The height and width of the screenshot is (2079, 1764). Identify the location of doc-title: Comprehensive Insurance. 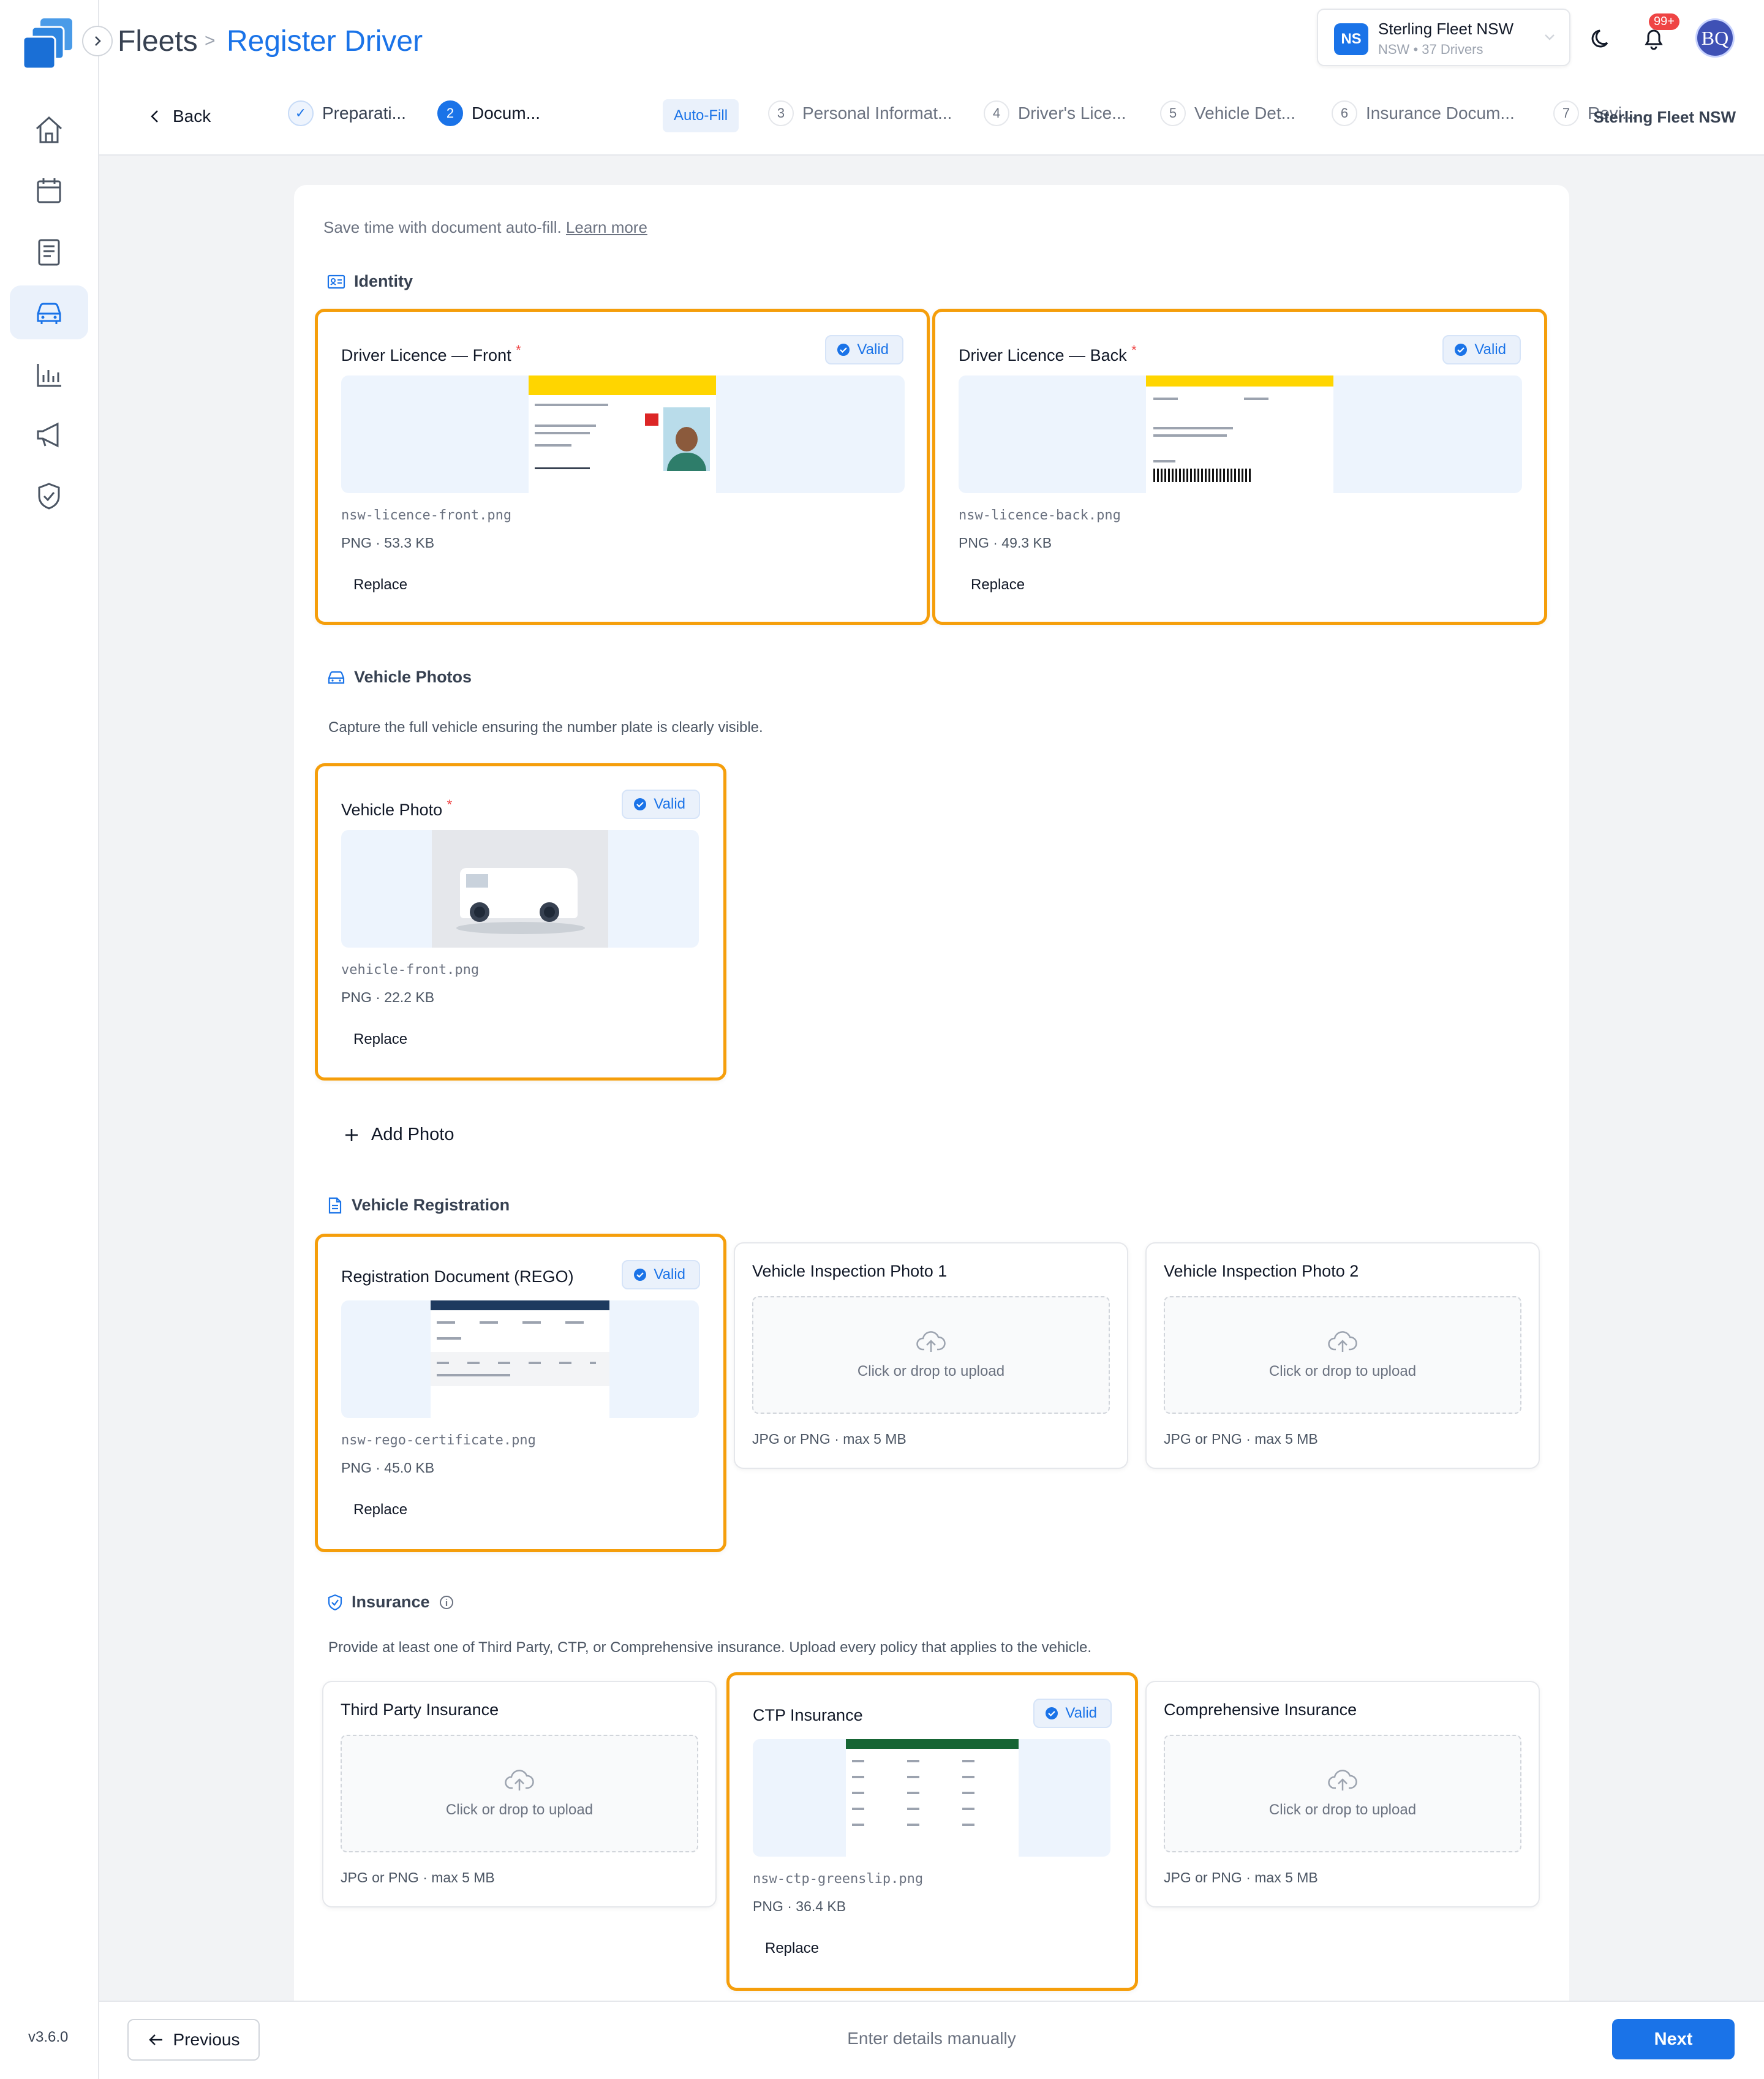
(1260, 1709).